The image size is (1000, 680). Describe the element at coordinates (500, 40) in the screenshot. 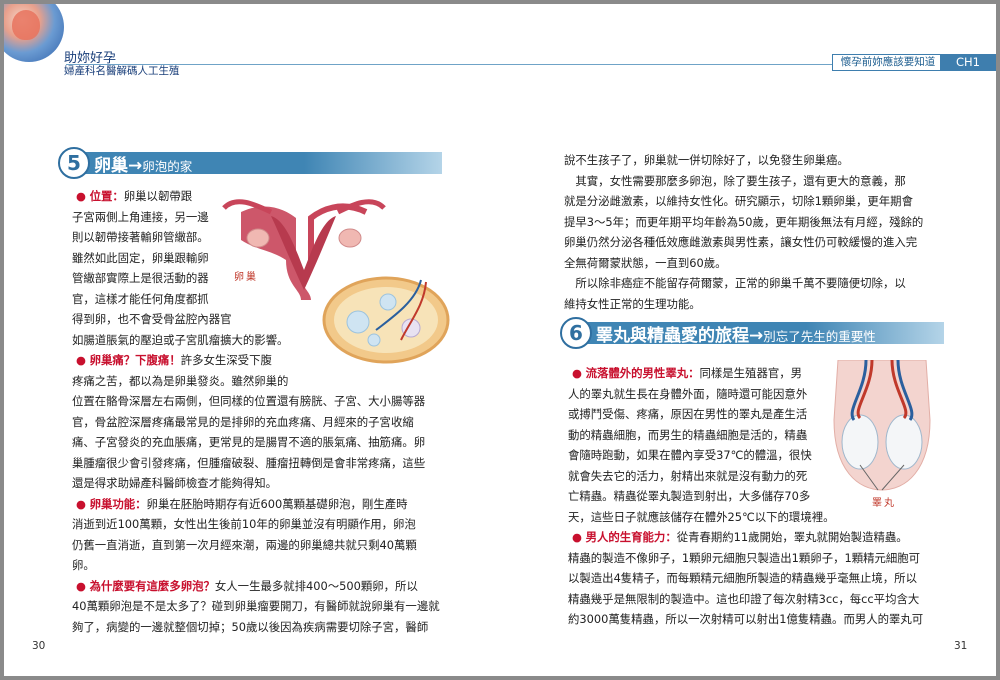

I see `page-header: 助妳好孕 婦產科名醫解碼人工生殖 懷孕前妳應該要知道 CH1` at that location.